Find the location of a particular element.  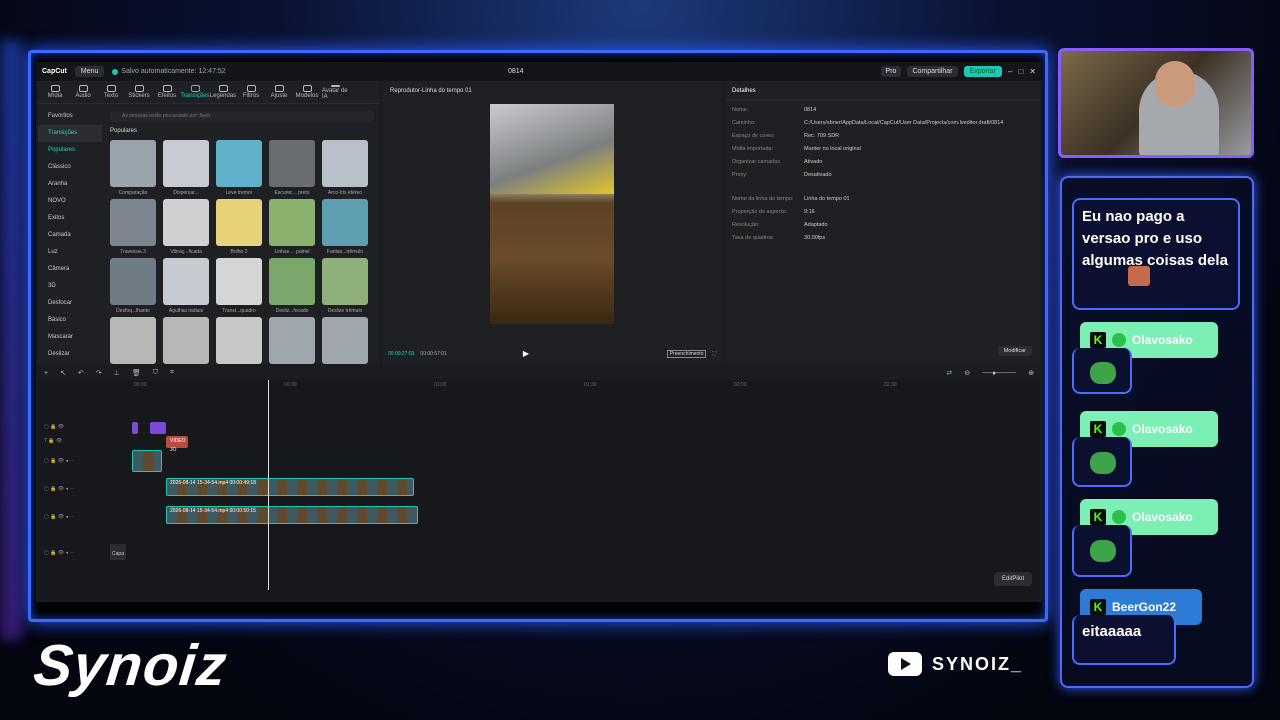

transition-thumb: Fantas...trêmulo is located at coordinates (345, 227).